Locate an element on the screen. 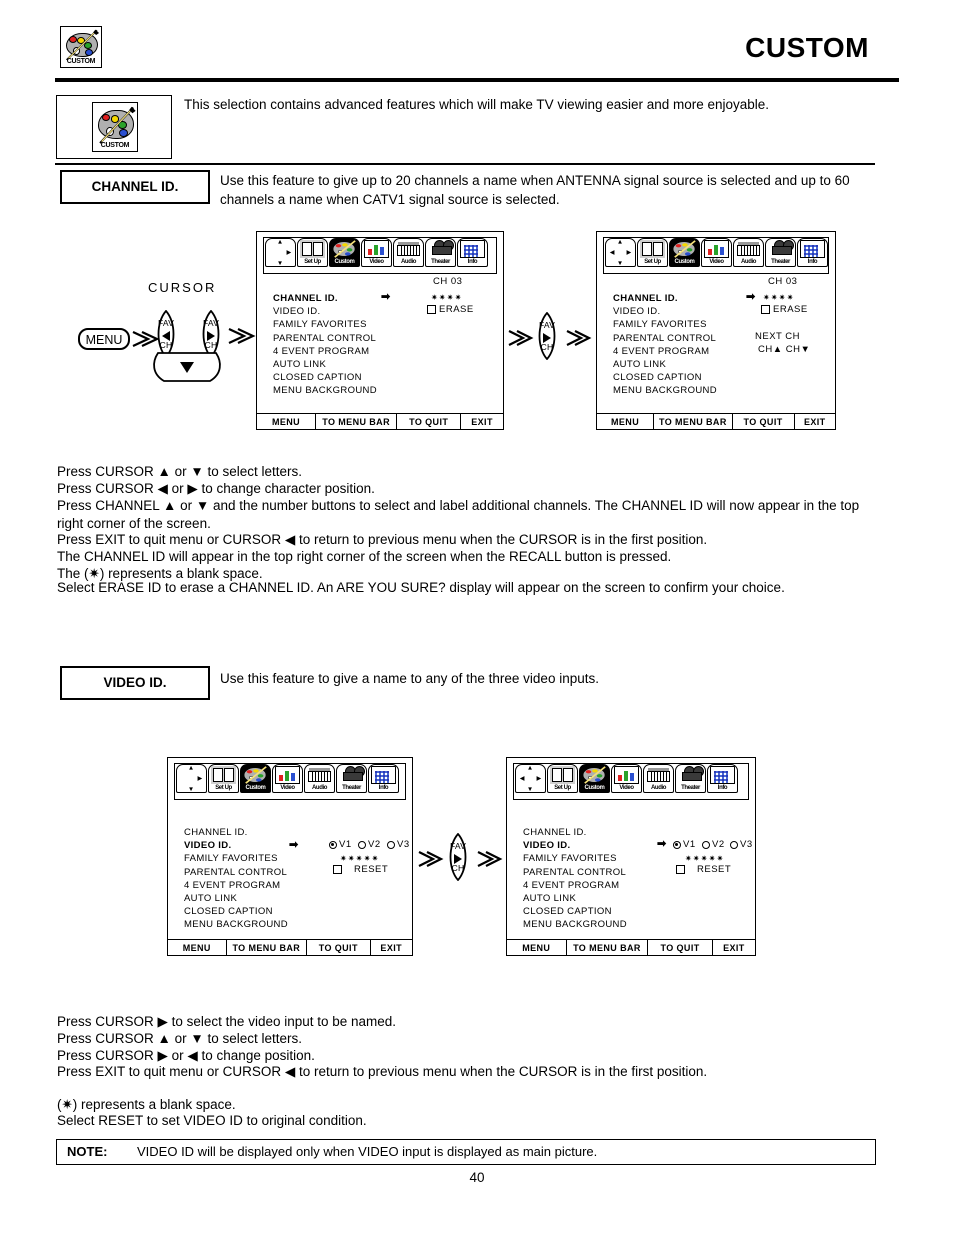  menu-button: MENU is located at coordinates (104, 339).